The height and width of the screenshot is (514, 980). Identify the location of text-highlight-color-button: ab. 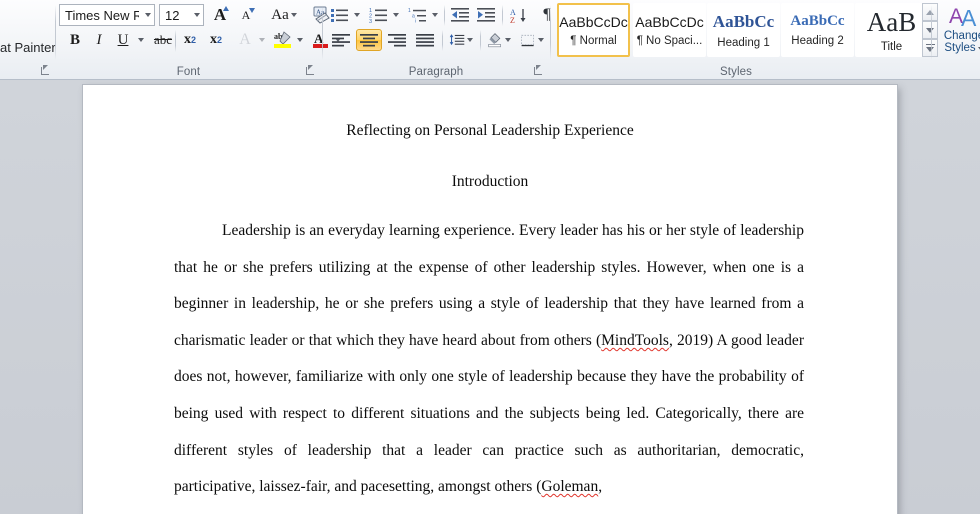
(283, 40).